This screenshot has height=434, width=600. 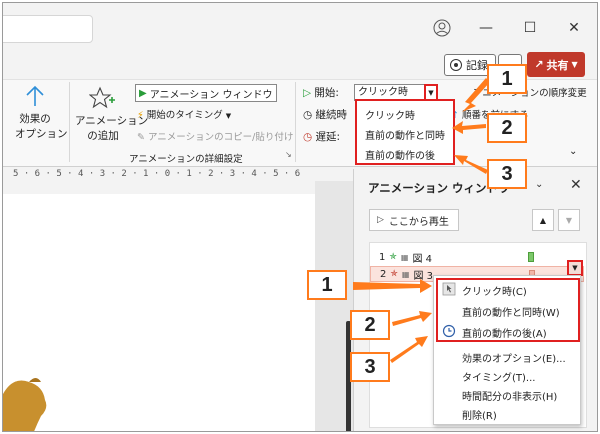 What do you see at coordinates (479, 414) in the screenshot?
I see `menu-item-remove: 削除(R)` at bounding box center [479, 414].